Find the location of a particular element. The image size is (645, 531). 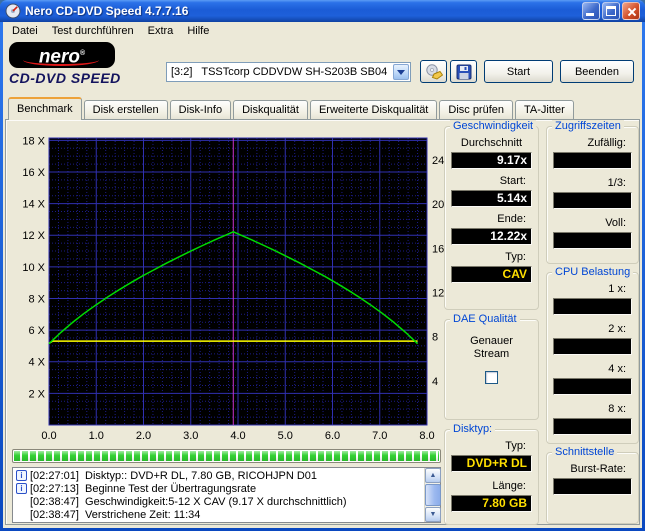

scroll-up-button: ▲ is located at coordinates (433, 475).